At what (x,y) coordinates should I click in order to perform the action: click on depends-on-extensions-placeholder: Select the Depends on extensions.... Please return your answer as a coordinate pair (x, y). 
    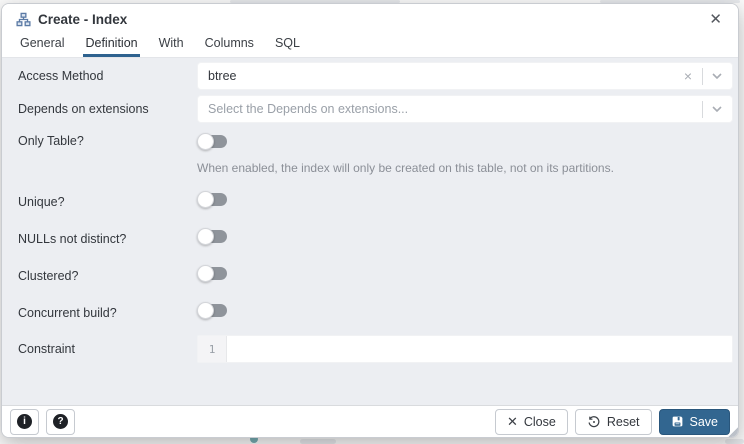
    Looking at the image, I should click on (308, 109).